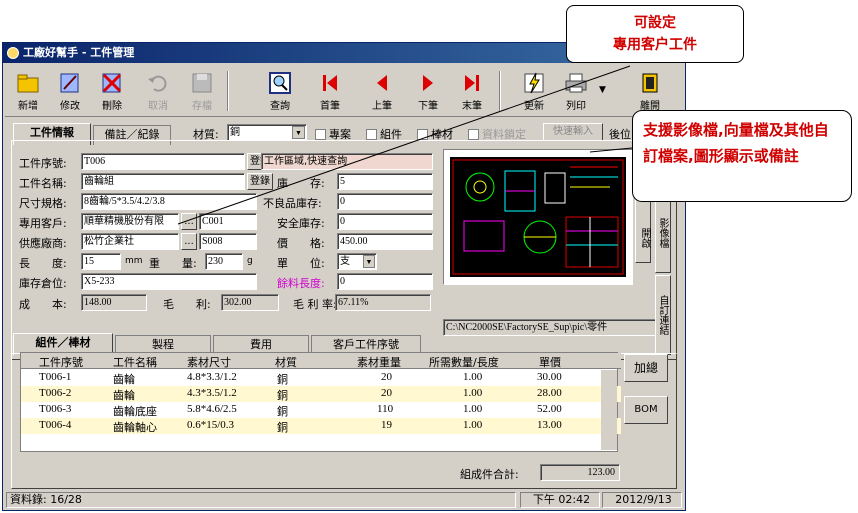 This screenshot has width=858, height=513. What do you see at coordinates (655, 34) in the screenshot?
I see `callout-dedicated-customer: 可設定 專用客户工件` at bounding box center [655, 34].